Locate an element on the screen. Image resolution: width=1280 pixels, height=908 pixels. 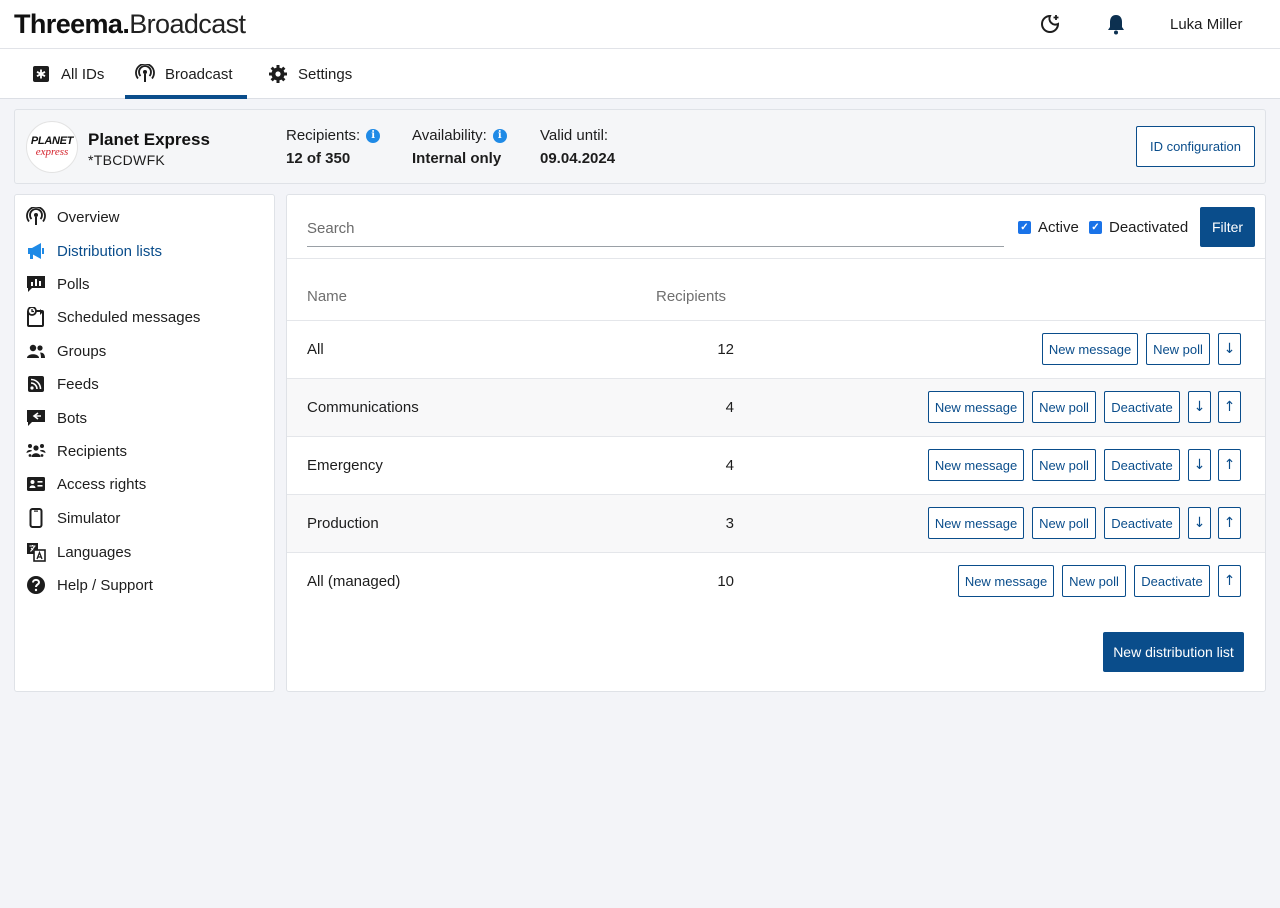
availability-summary: Availability: i Internal only is located at coordinates (459, 147).